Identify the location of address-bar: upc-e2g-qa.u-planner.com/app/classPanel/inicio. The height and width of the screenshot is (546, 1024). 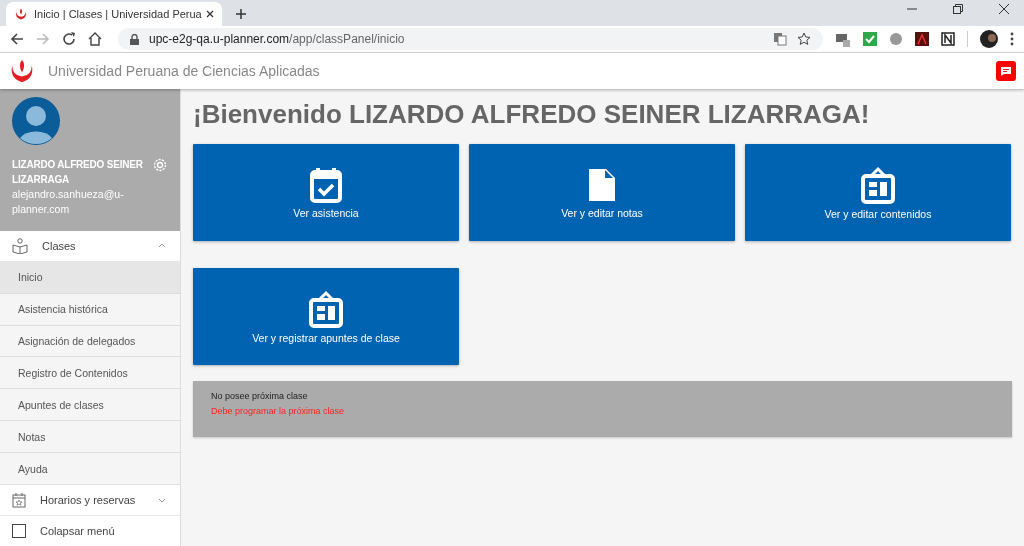
(470, 39).